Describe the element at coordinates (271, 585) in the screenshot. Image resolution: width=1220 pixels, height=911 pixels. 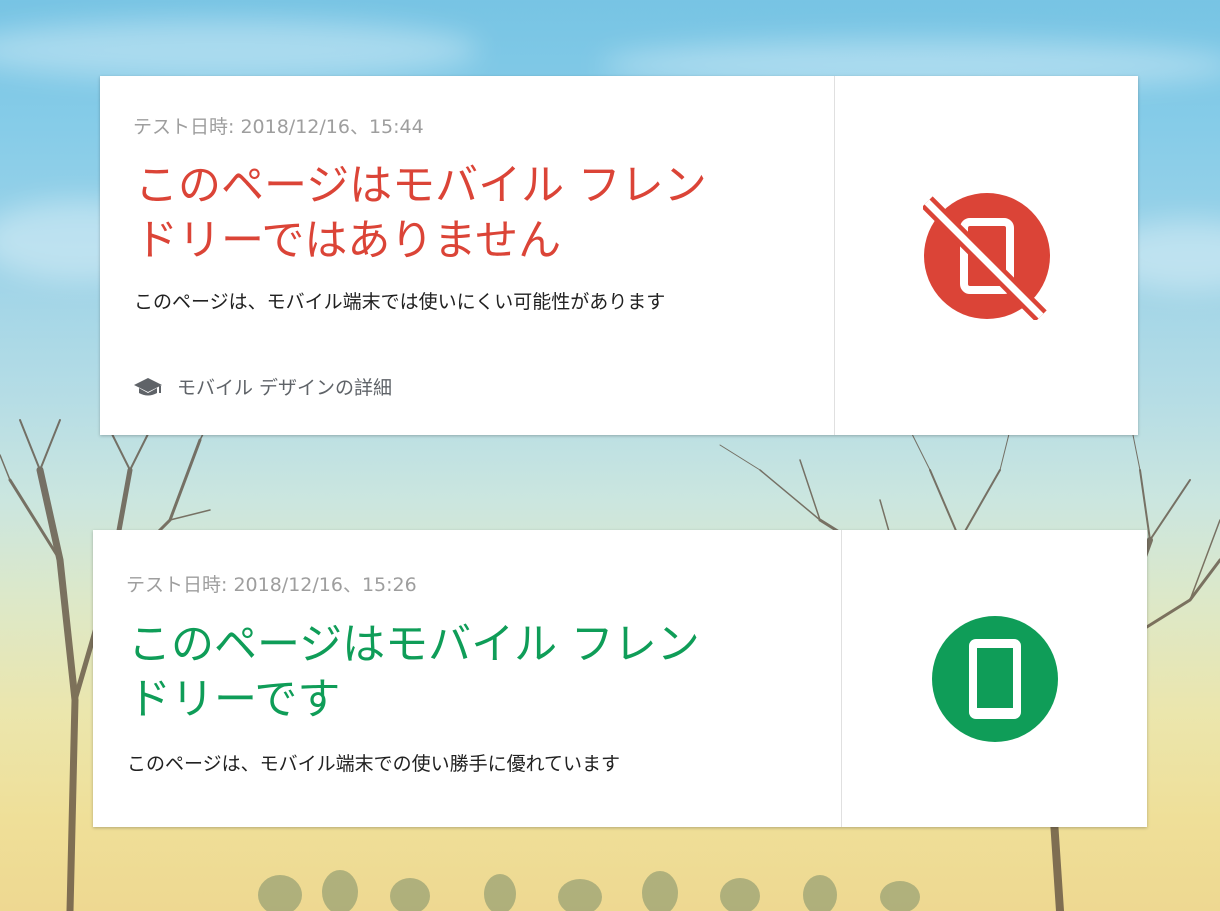
I see `test-date: テスト日時: 2018/12/16、15:26` at that location.